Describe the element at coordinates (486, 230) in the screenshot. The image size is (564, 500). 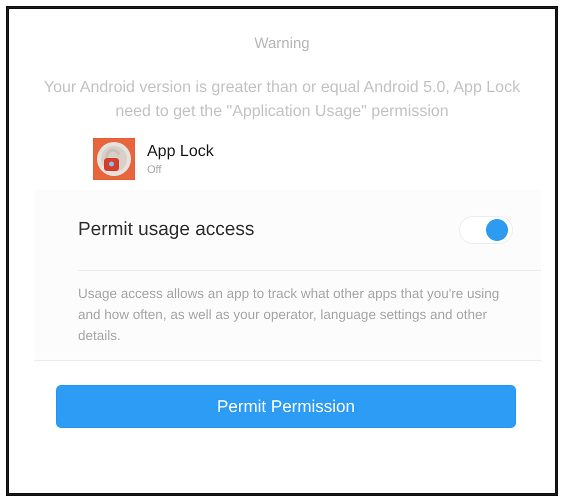
I see `toggle-switch` at that location.